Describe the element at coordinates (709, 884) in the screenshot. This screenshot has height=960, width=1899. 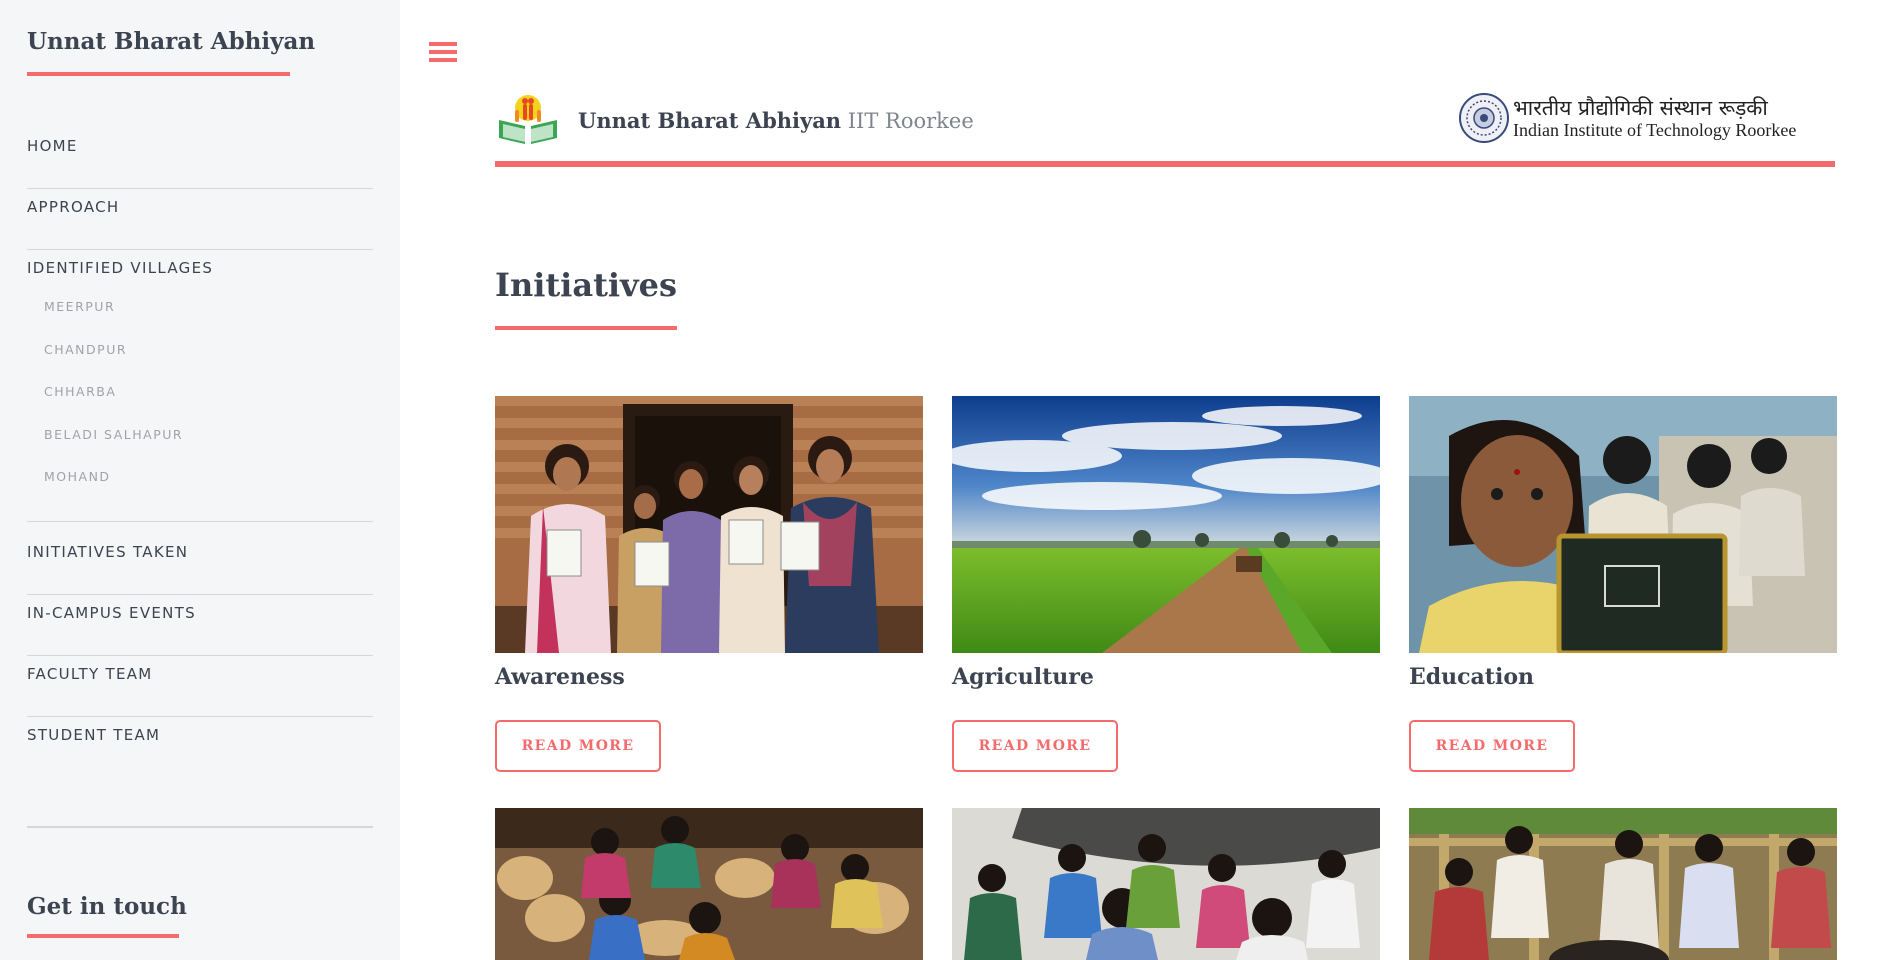
I see `crafts-image` at that location.